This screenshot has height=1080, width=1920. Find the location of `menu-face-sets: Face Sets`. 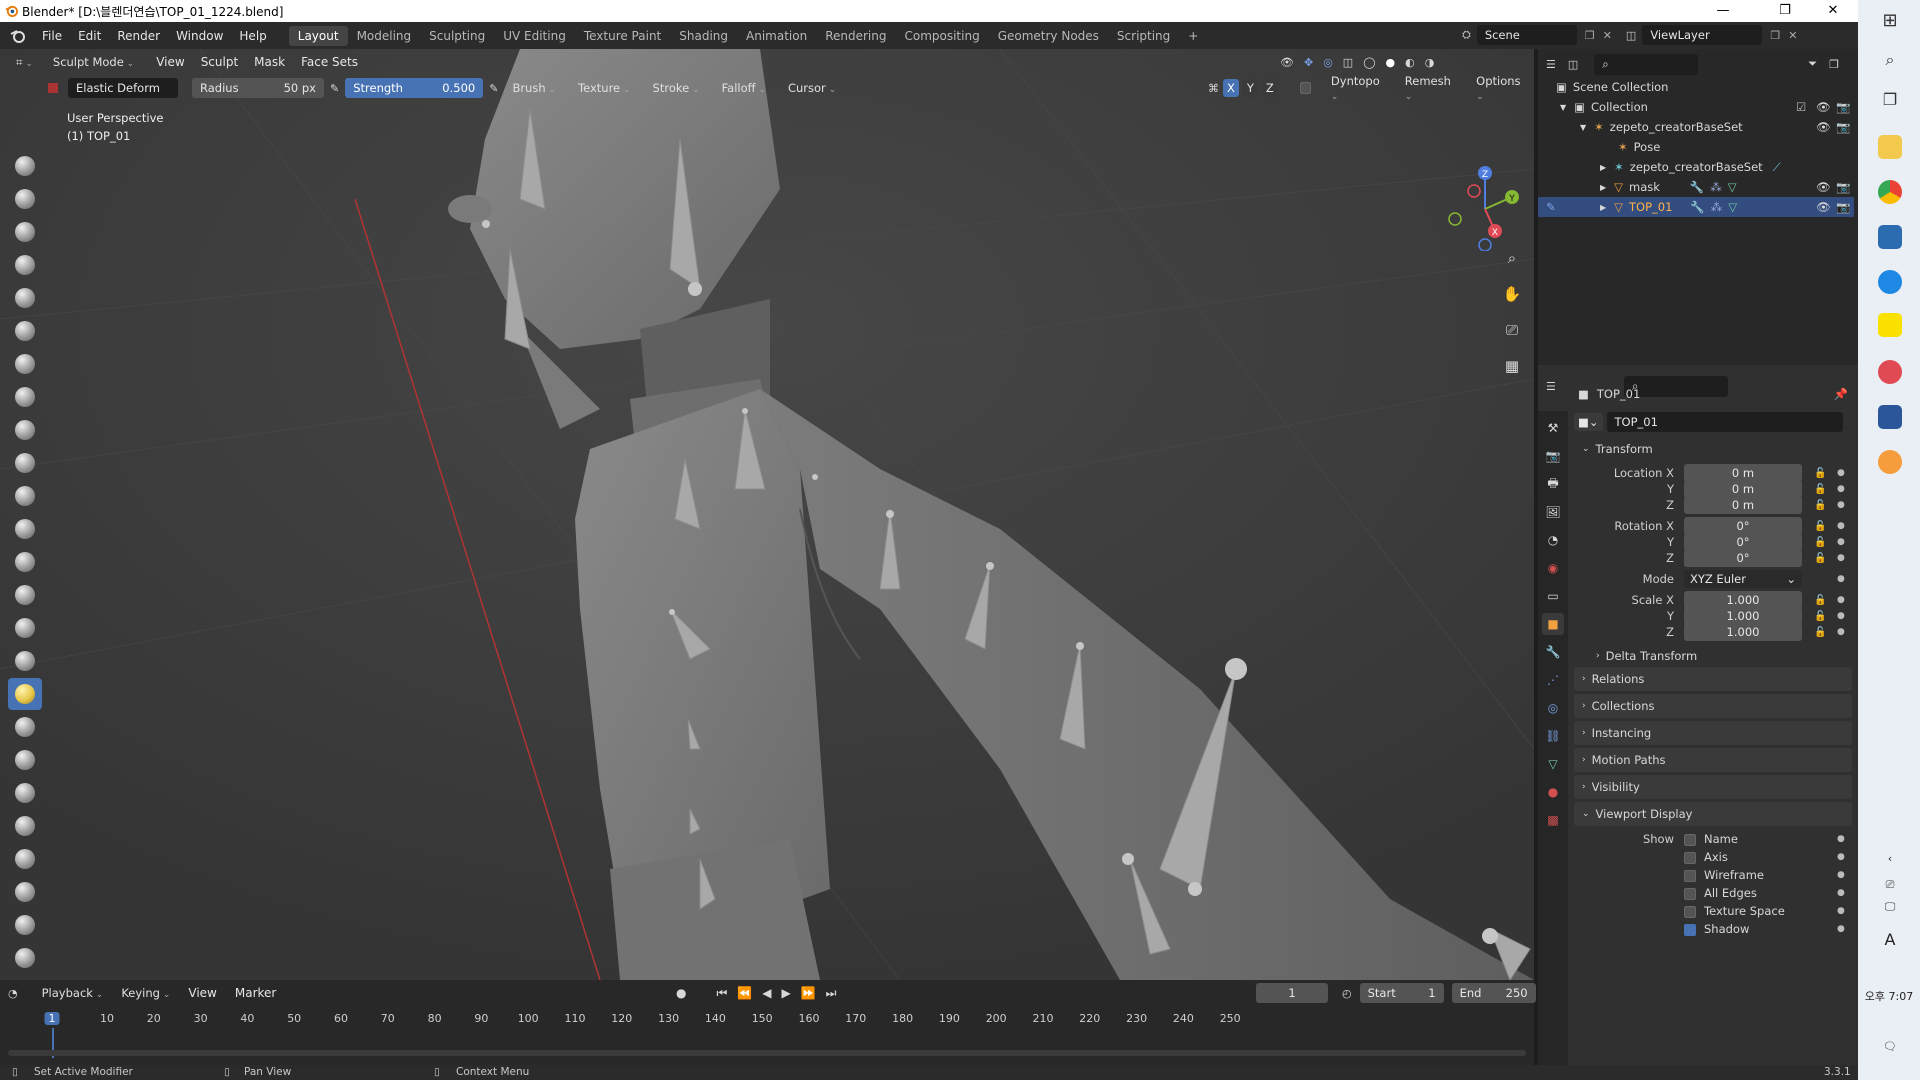

menu-face-sets: Face Sets is located at coordinates (329, 62).